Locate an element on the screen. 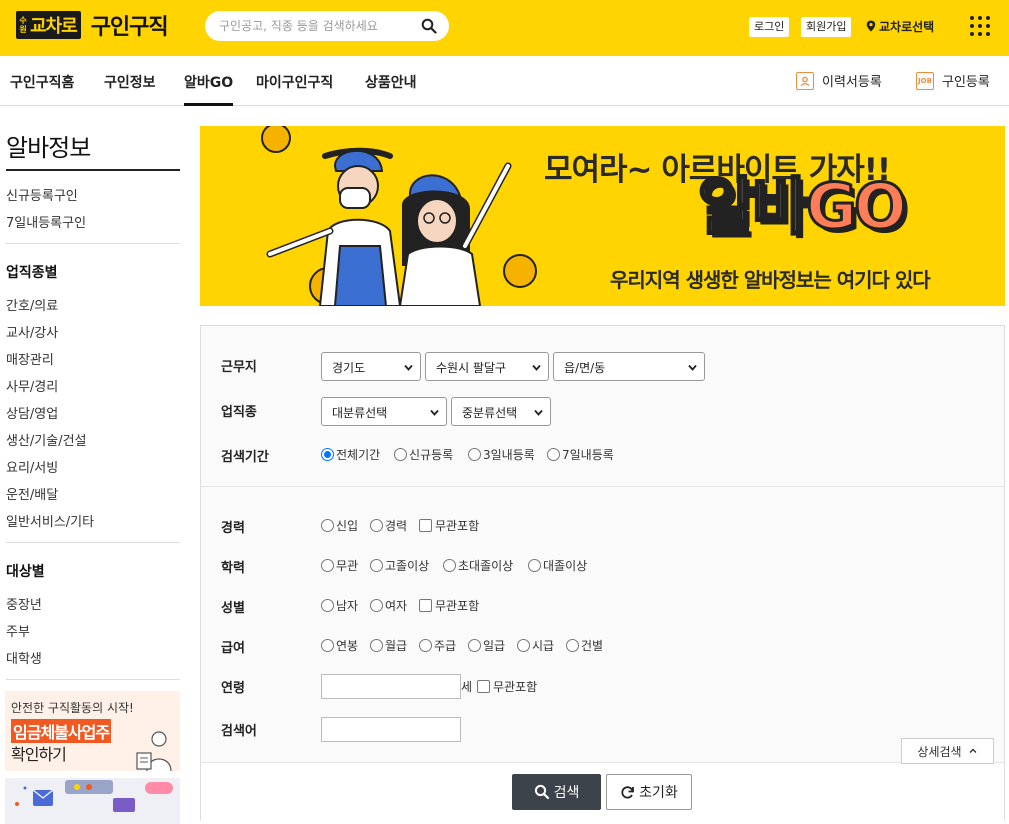 The height and width of the screenshot is (824, 1009). sidebar-item-service: 일반서비스/기타 is located at coordinates (50, 520).